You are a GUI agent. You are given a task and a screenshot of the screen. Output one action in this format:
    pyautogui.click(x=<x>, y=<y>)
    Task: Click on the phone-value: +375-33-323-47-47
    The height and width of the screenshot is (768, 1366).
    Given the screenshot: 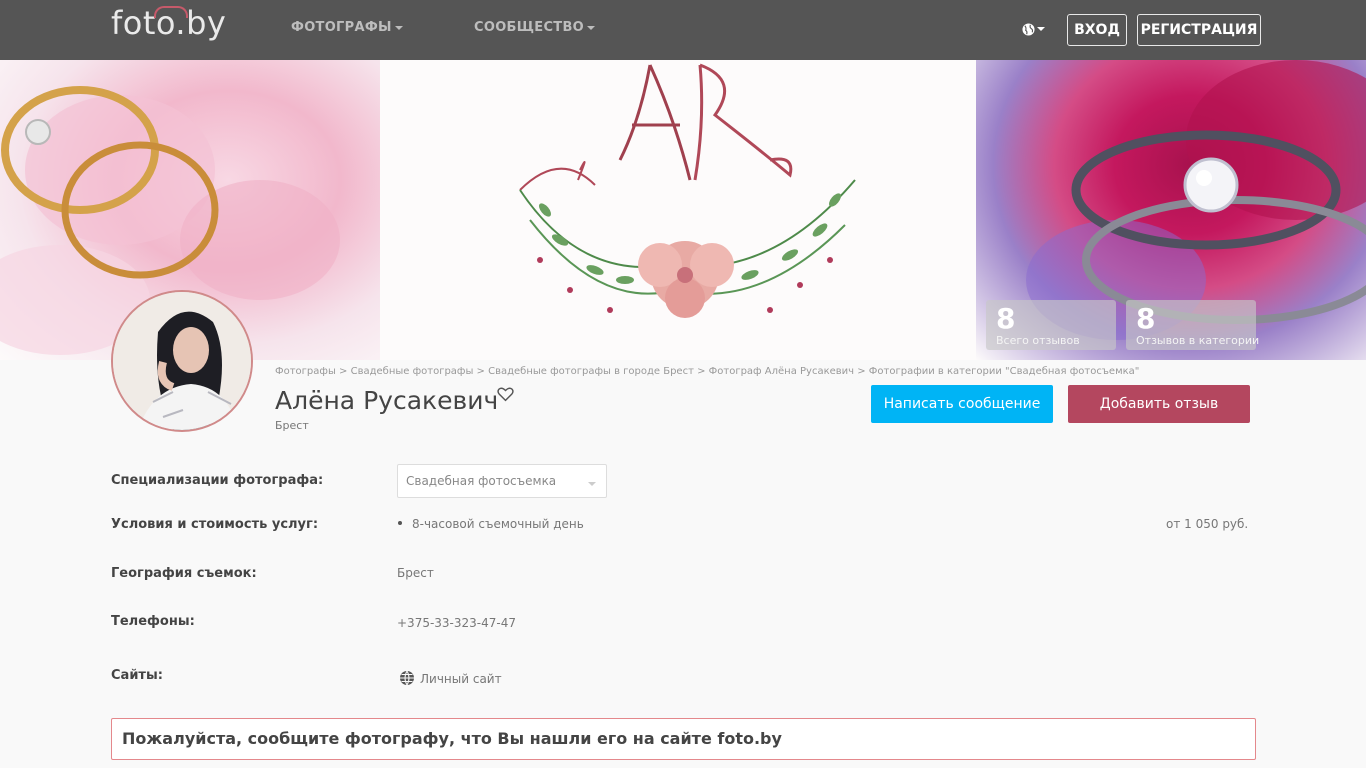 What is the action you would take?
    pyautogui.click(x=456, y=623)
    